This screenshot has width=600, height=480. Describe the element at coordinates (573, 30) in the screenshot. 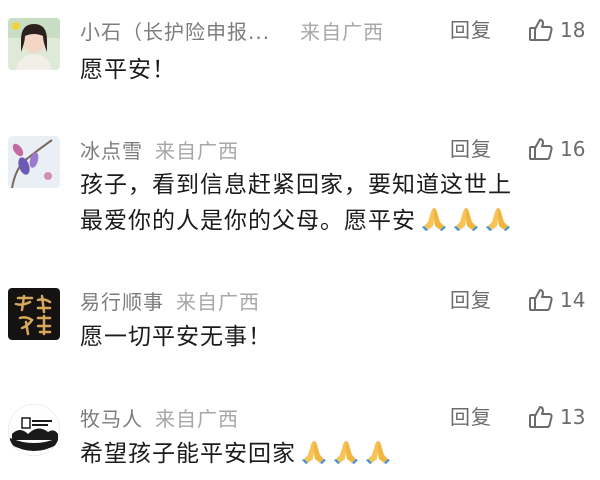

I see `like-count: 18` at that location.